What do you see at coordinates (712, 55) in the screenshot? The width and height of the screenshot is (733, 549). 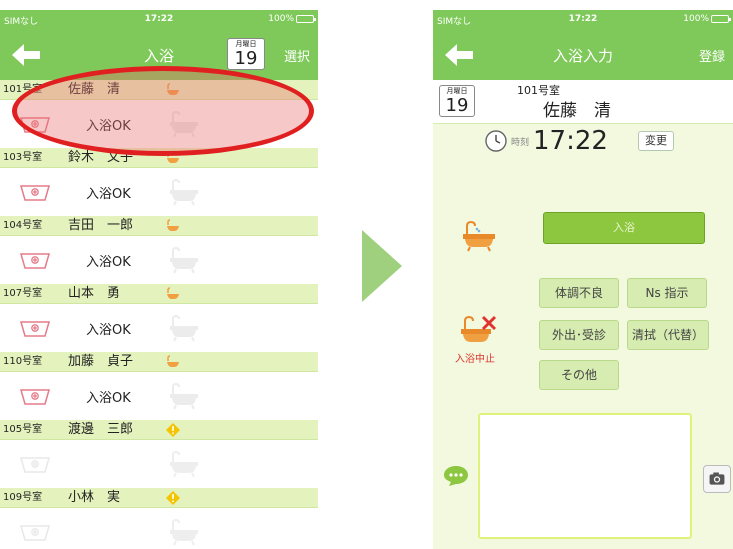 I see `register-button: 登録` at bounding box center [712, 55].